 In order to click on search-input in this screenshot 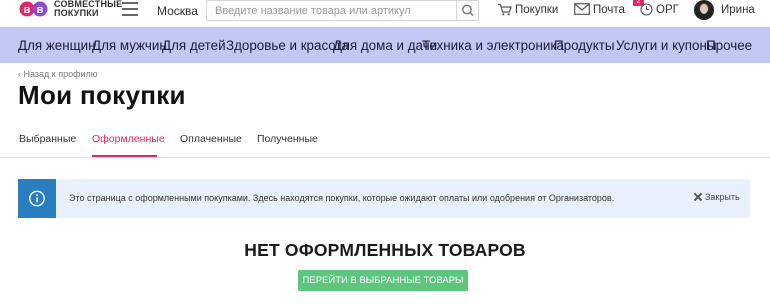, I will do `click(332, 10)`.